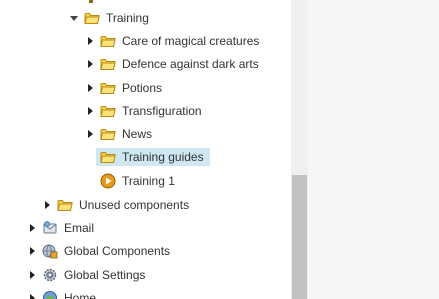  I want to click on tree-node-label: Transfiguration, so click(162, 111).